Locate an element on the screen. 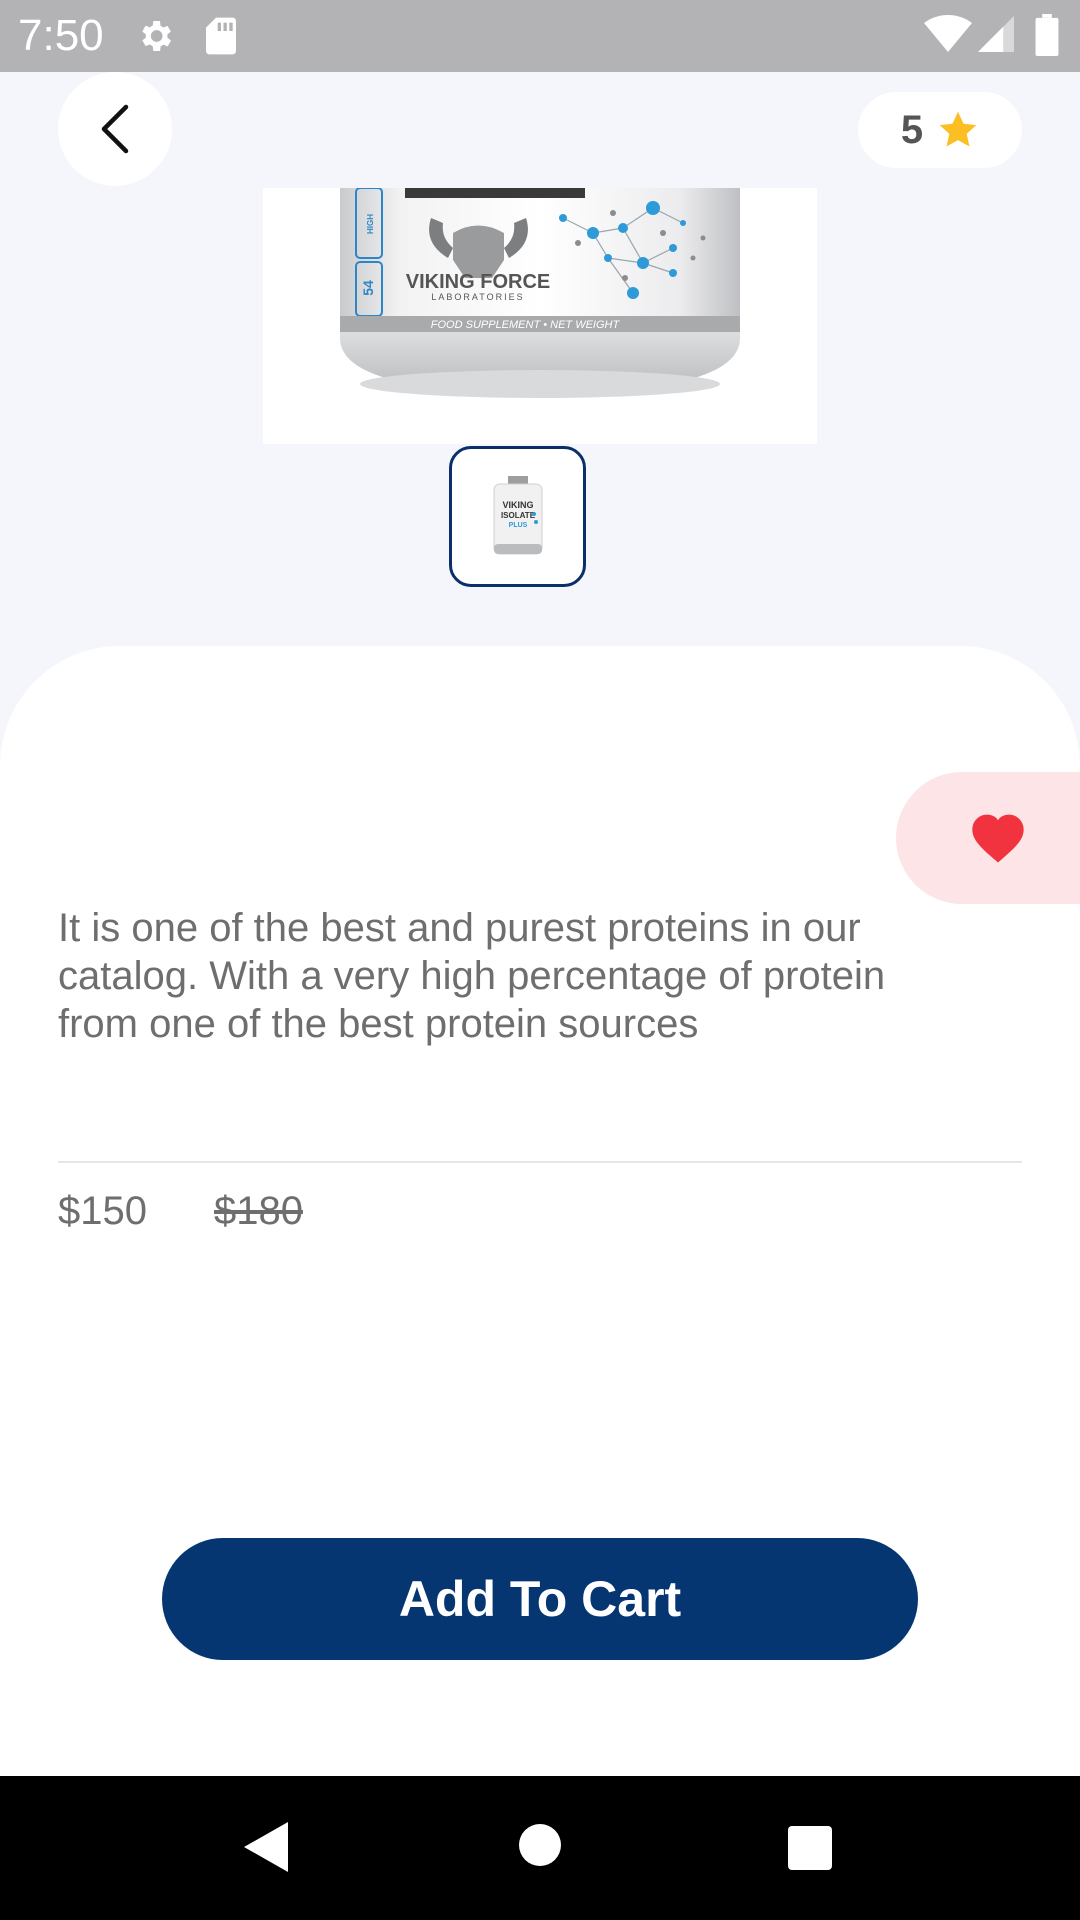 Image resolution: width=1080 pixels, height=1920 pixels. thumbnail-text-1: VIKING is located at coordinates (517, 505).